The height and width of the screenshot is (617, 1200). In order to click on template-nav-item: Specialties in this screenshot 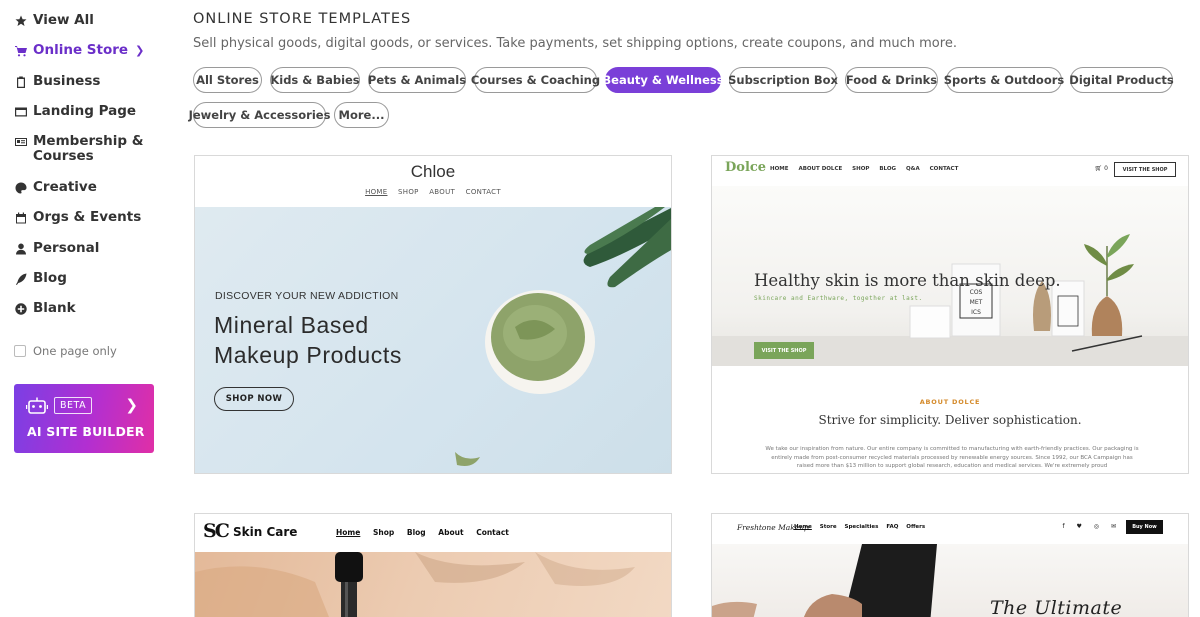, I will do `click(861, 527)`.